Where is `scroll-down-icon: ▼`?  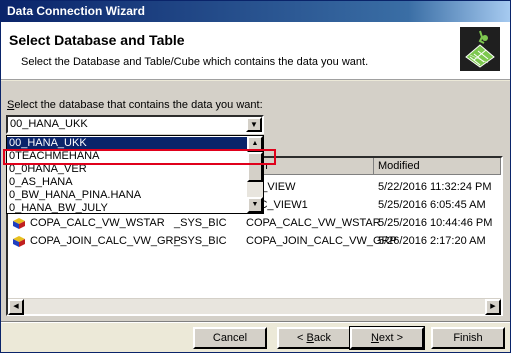 scroll-down-icon: ▼ is located at coordinates (255, 205).